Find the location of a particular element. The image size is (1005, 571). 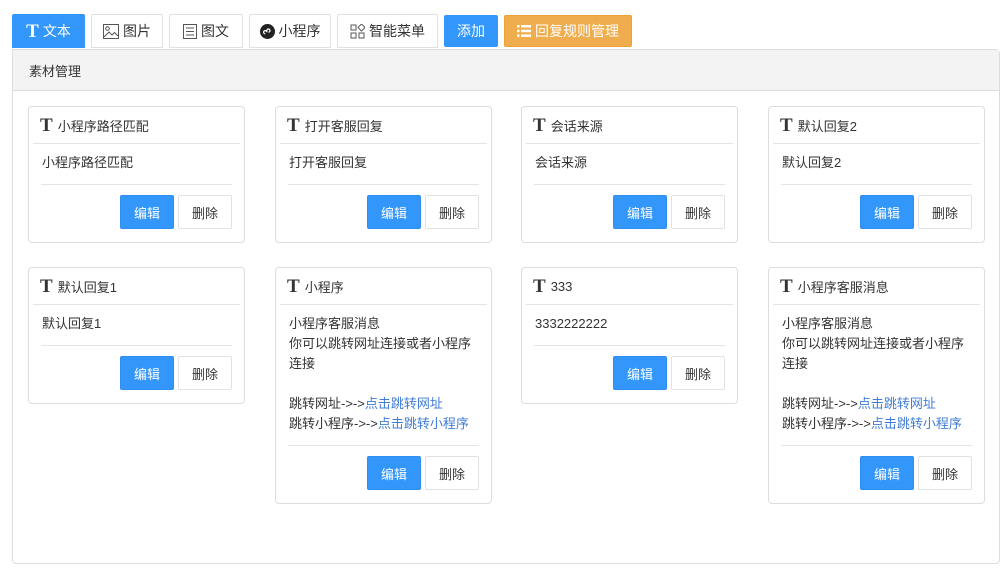

card-header: T 小程序路径匹配 is located at coordinates (136, 125).